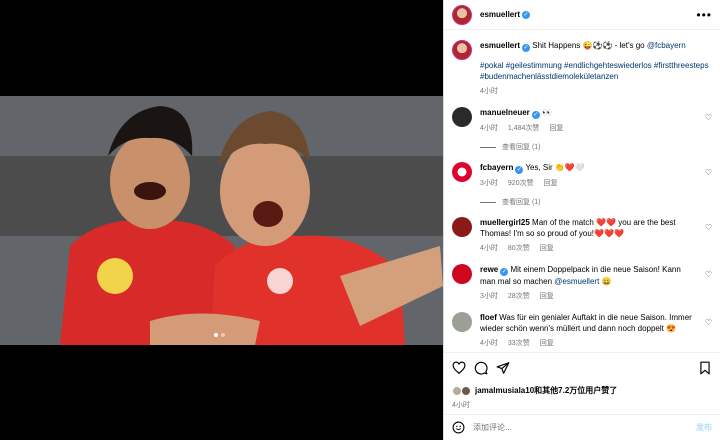  What do you see at coordinates (555, 167) in the screenshot?
I see `comment-text: Yes, Sir 👏❤️🤍` at bounding box center [555, 167].